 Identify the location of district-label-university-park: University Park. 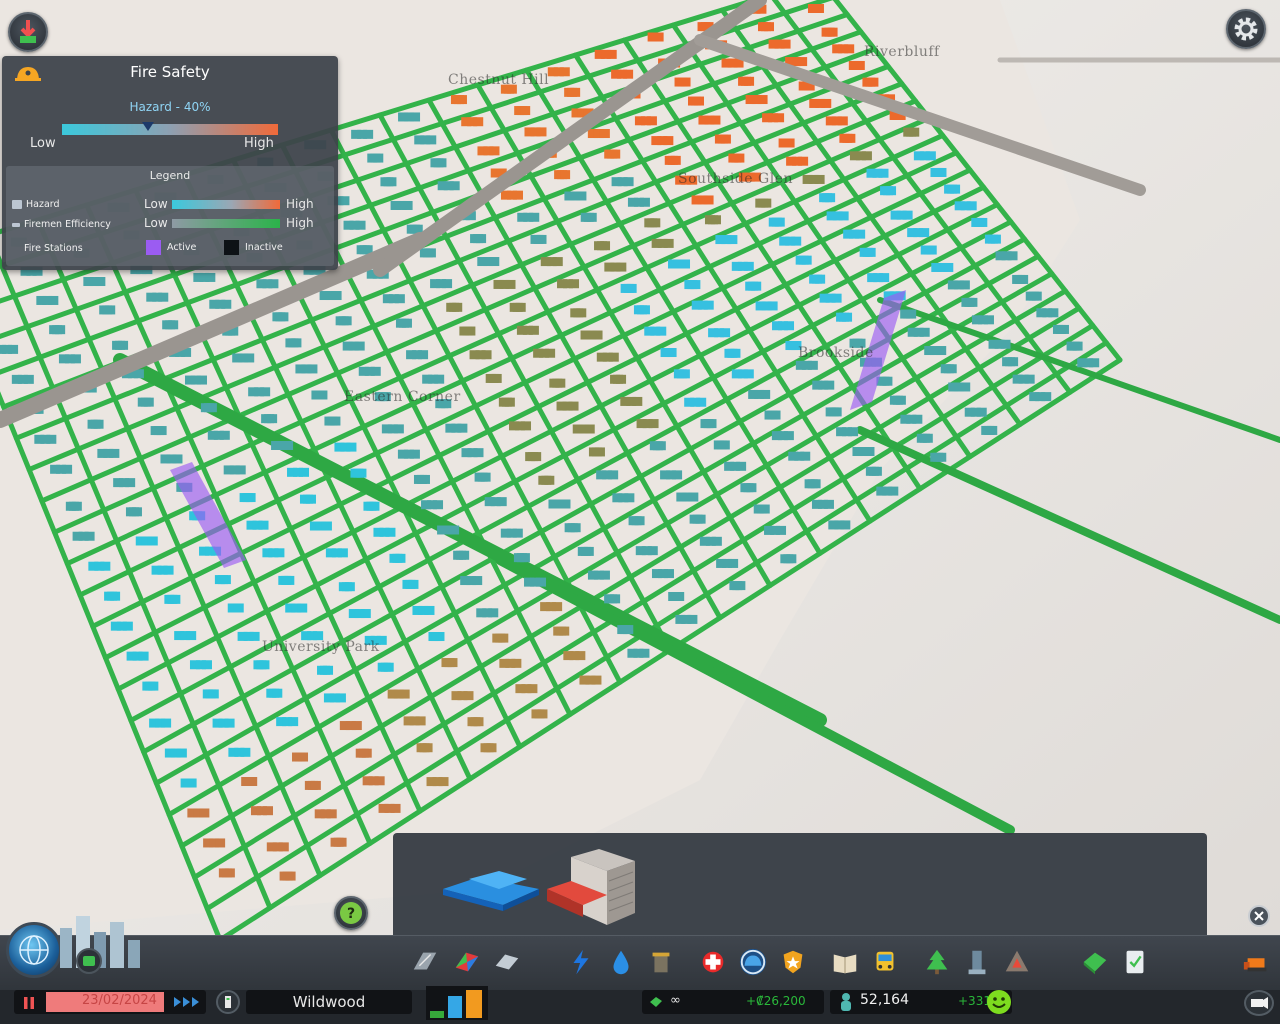
(321, 647).